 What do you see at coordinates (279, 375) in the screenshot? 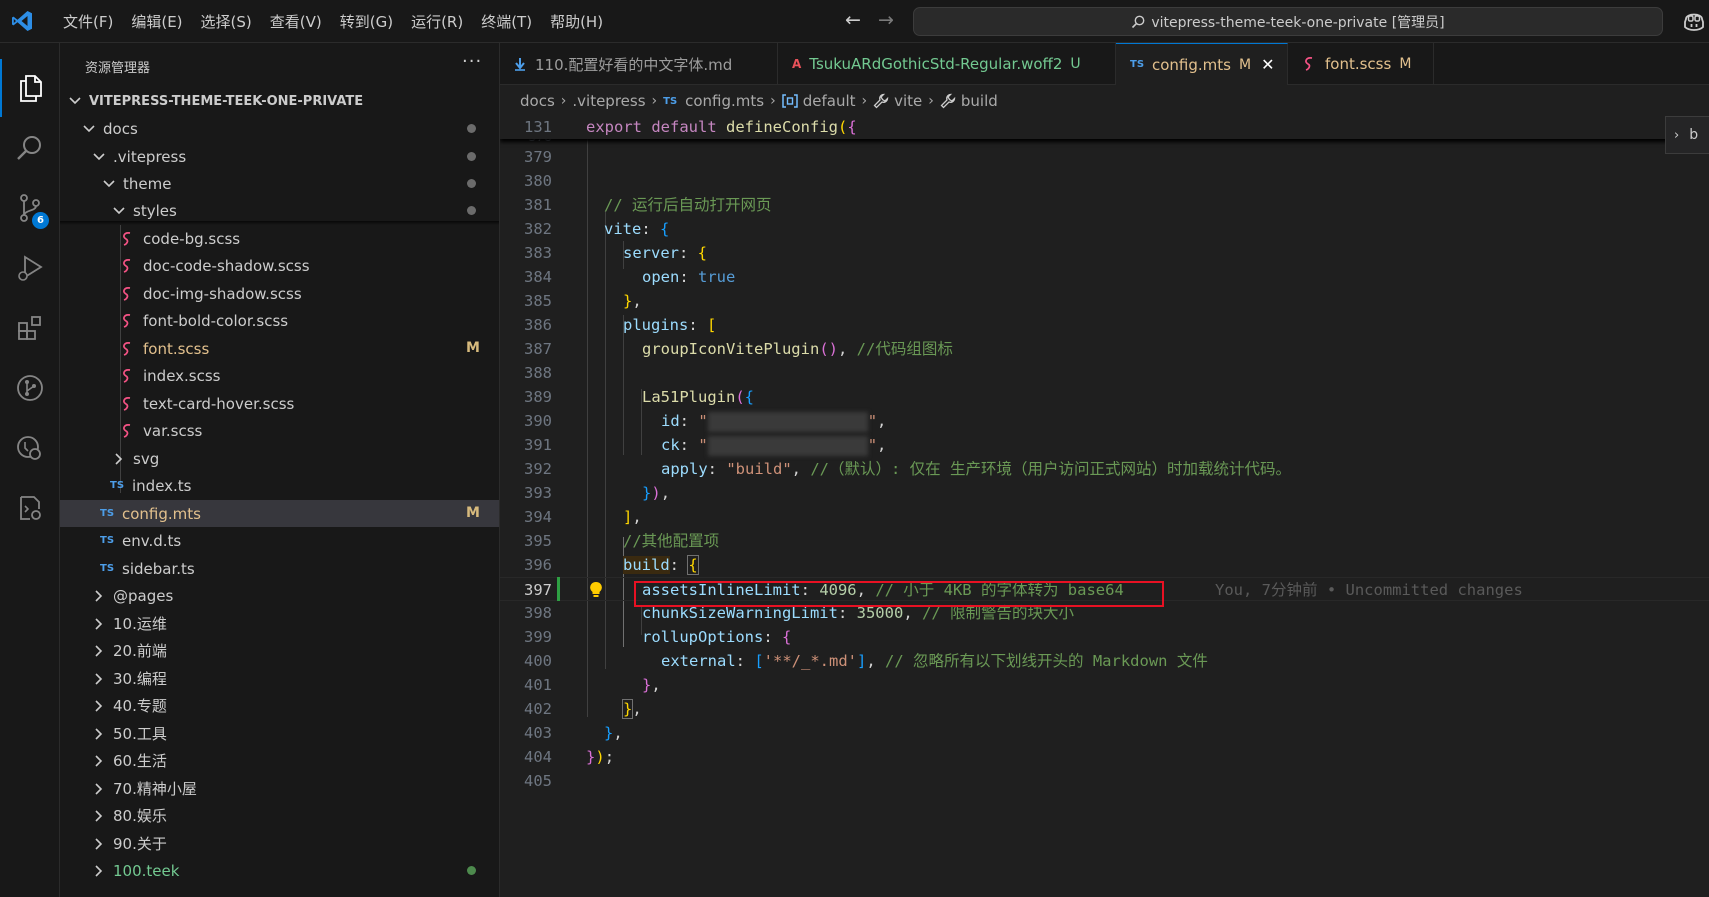
I see `file-index-scss: index.scss` at bounding box center [279, 375].